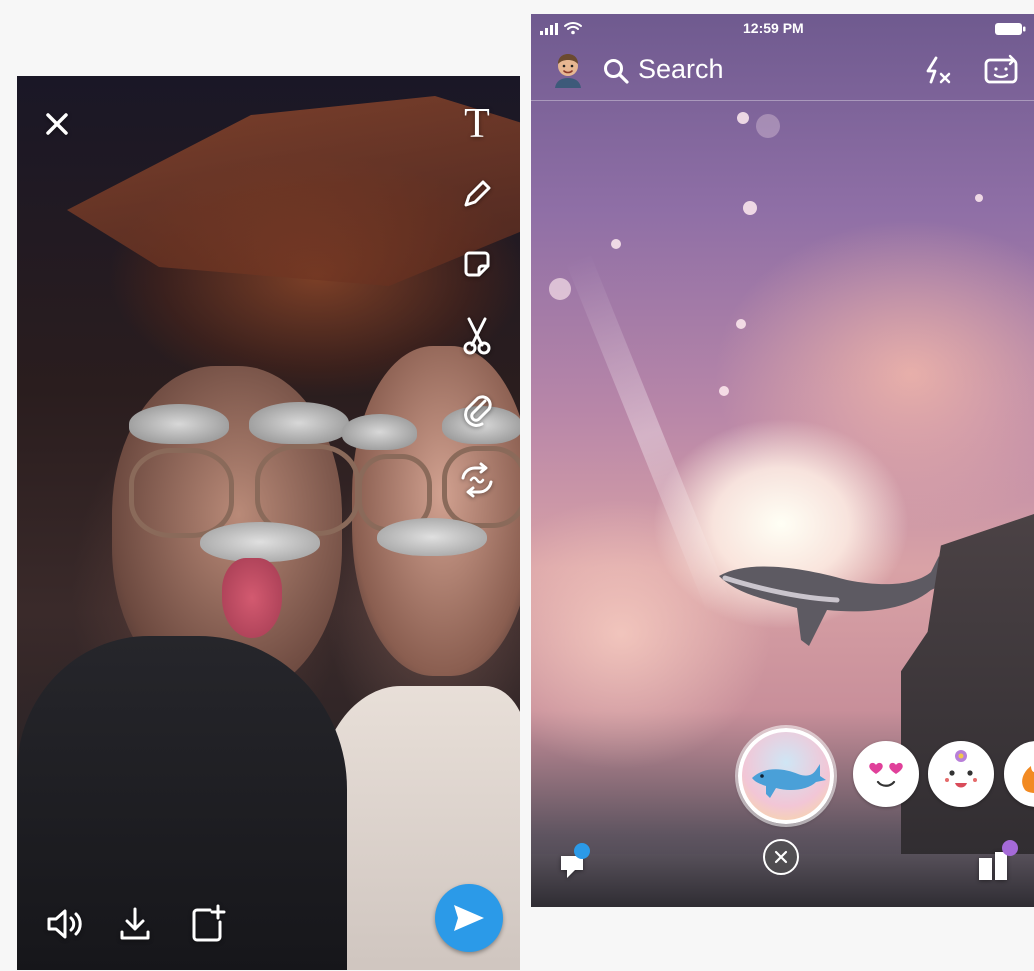 The image size is (1034, 971). I want to click on lens-whale, so click(786, 776).